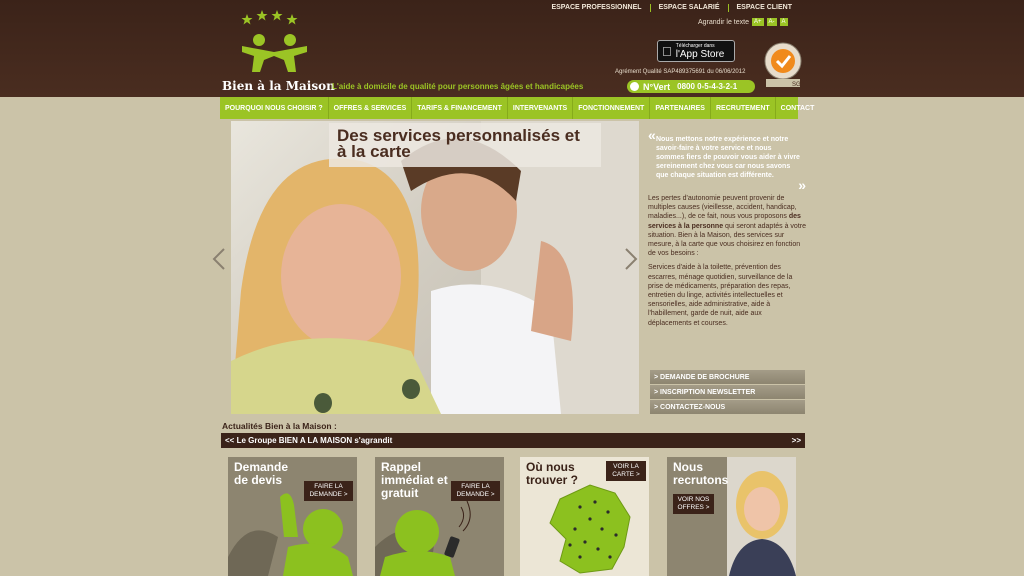 This screenshot has width=1024, height=576. I want to click on nav-tarifs: TARIFS & FINANCEMENT, so click(460, 108).